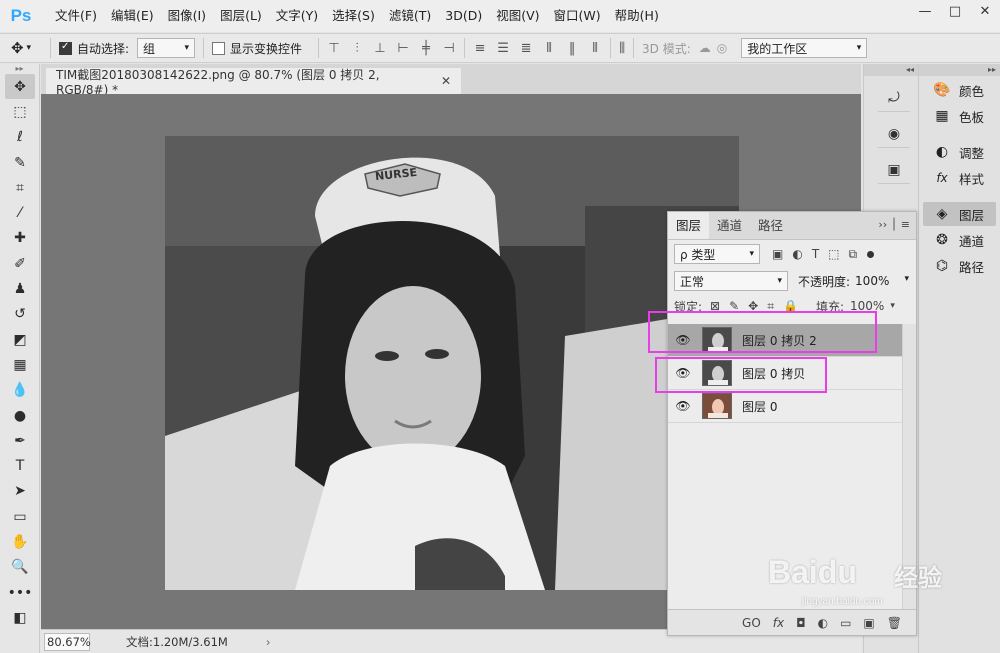 The width and height of the screenshot is (1000, 653). Describe the element at coordinates (753, 306) in the screenshot. I see `lock-position-icon: ✥` at that location.